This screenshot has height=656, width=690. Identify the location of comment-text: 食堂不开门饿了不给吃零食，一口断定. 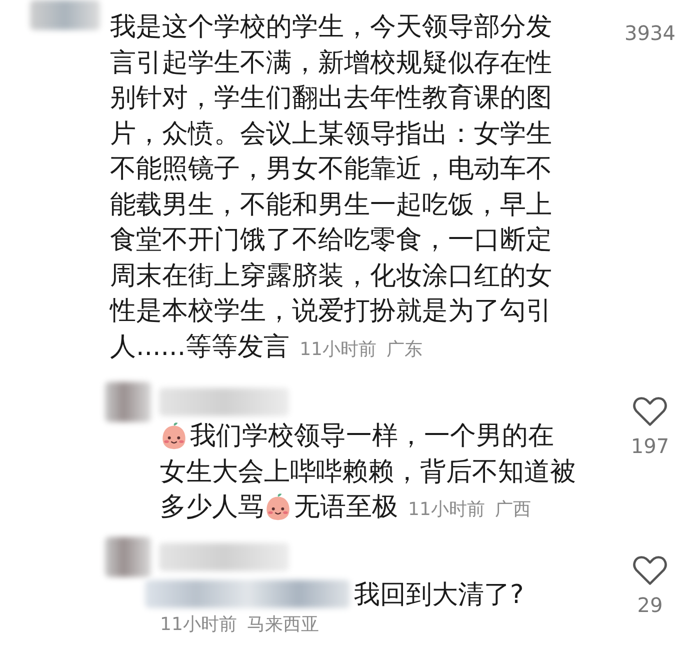
(331, 240).